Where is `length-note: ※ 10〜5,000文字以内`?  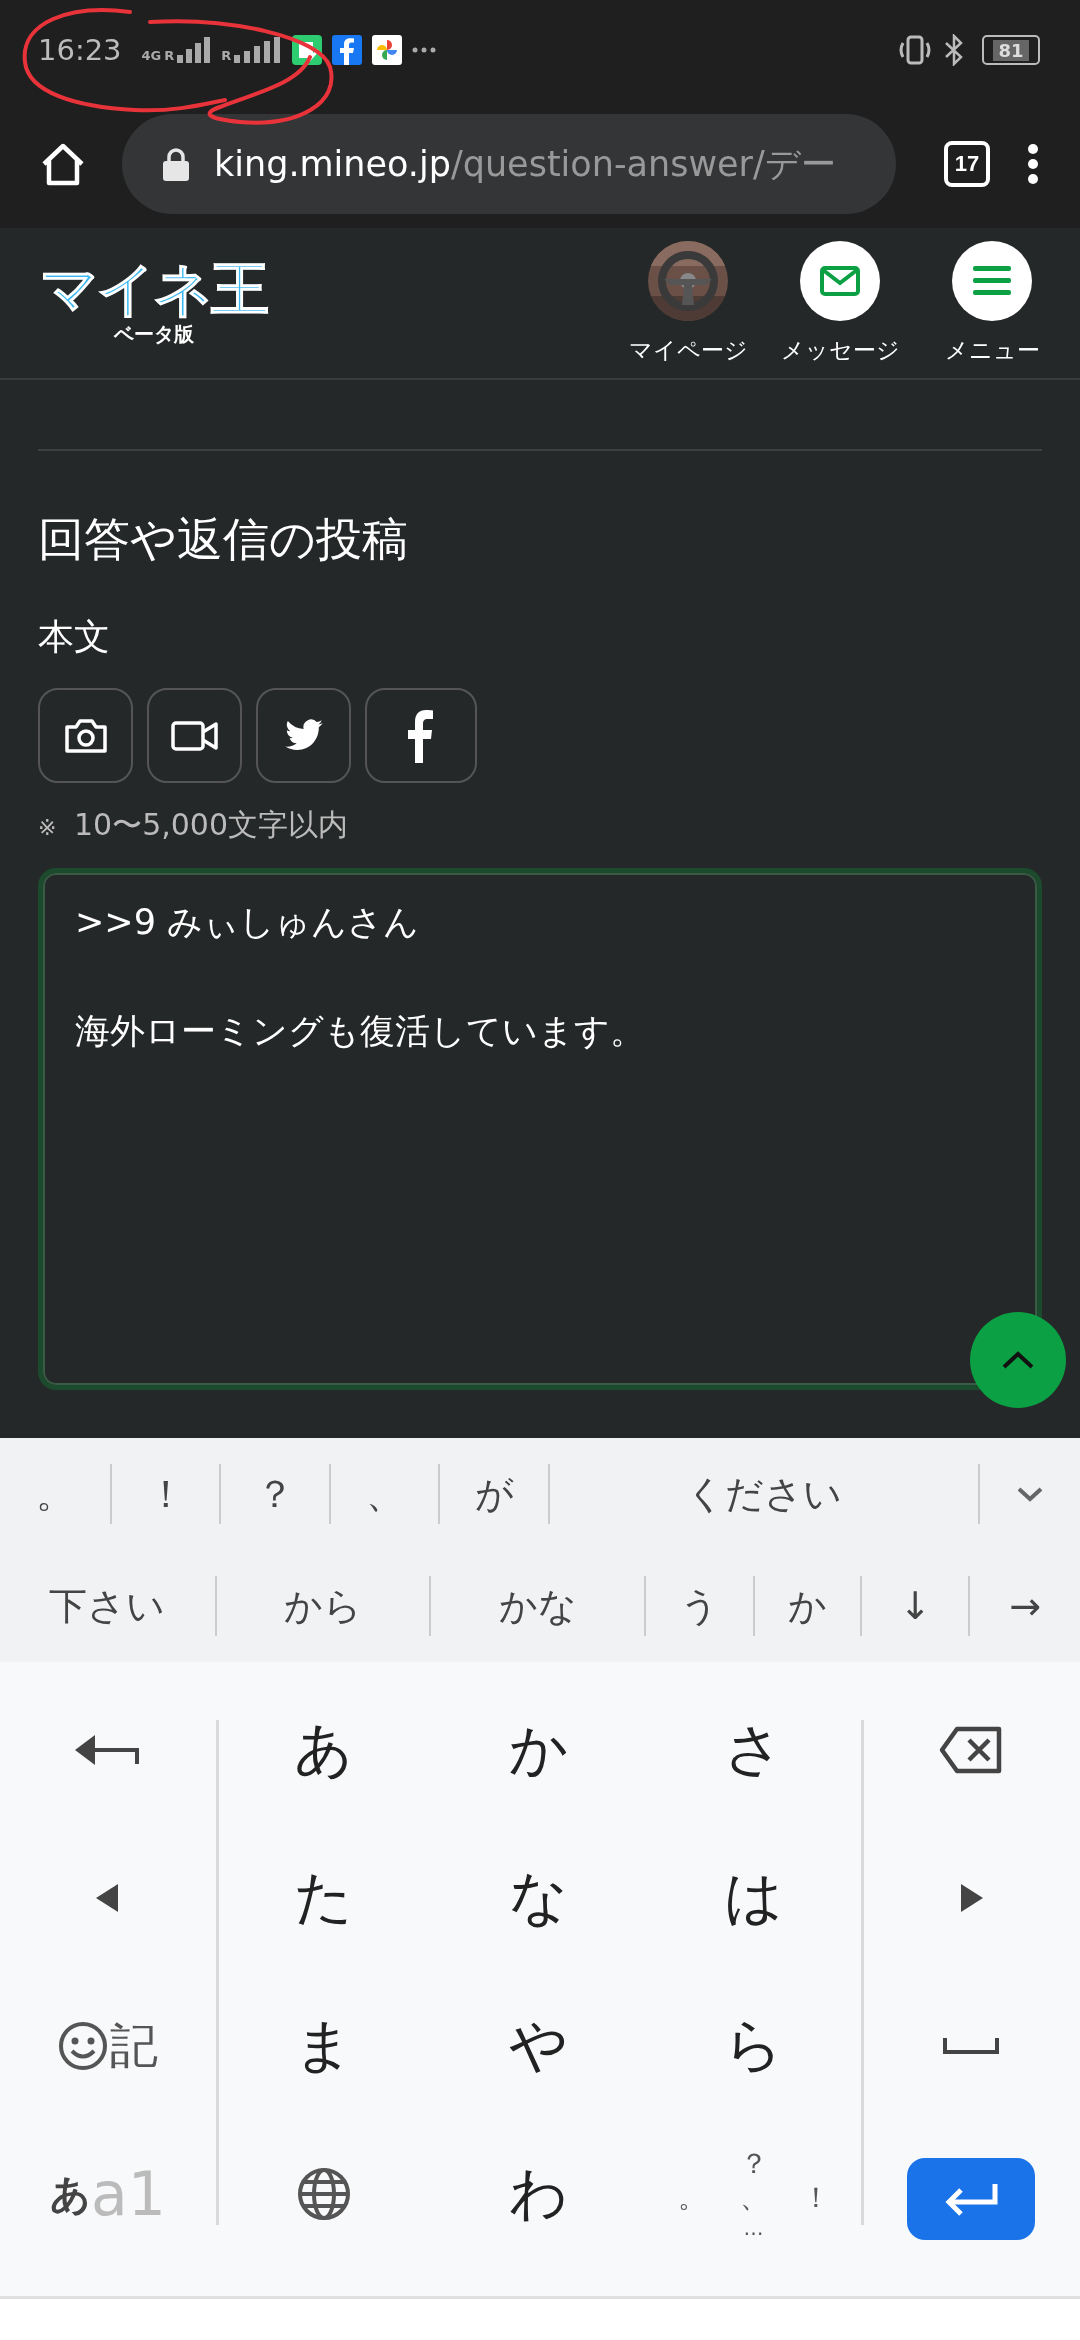 length-note: ※ 10〜5,000文字以内 is located at coordinates (194, 825).